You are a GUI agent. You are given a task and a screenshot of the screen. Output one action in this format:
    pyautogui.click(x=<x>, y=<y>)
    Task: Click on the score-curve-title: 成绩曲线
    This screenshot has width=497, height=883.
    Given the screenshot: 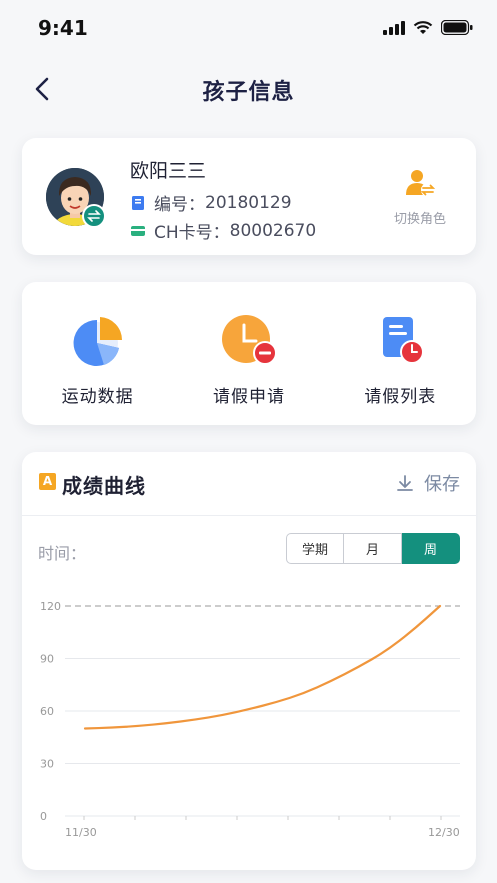 What is the action you would take?
    pyautogui.click(x=104, y=486)
    